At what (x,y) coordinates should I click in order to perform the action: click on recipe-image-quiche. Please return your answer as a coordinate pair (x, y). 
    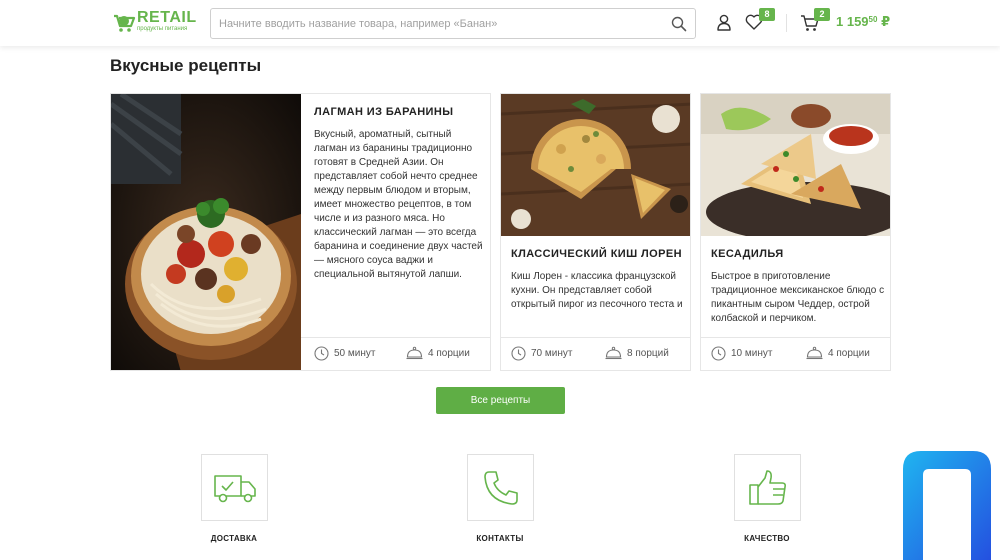
    Looking at the image, I should click on (595, 165).